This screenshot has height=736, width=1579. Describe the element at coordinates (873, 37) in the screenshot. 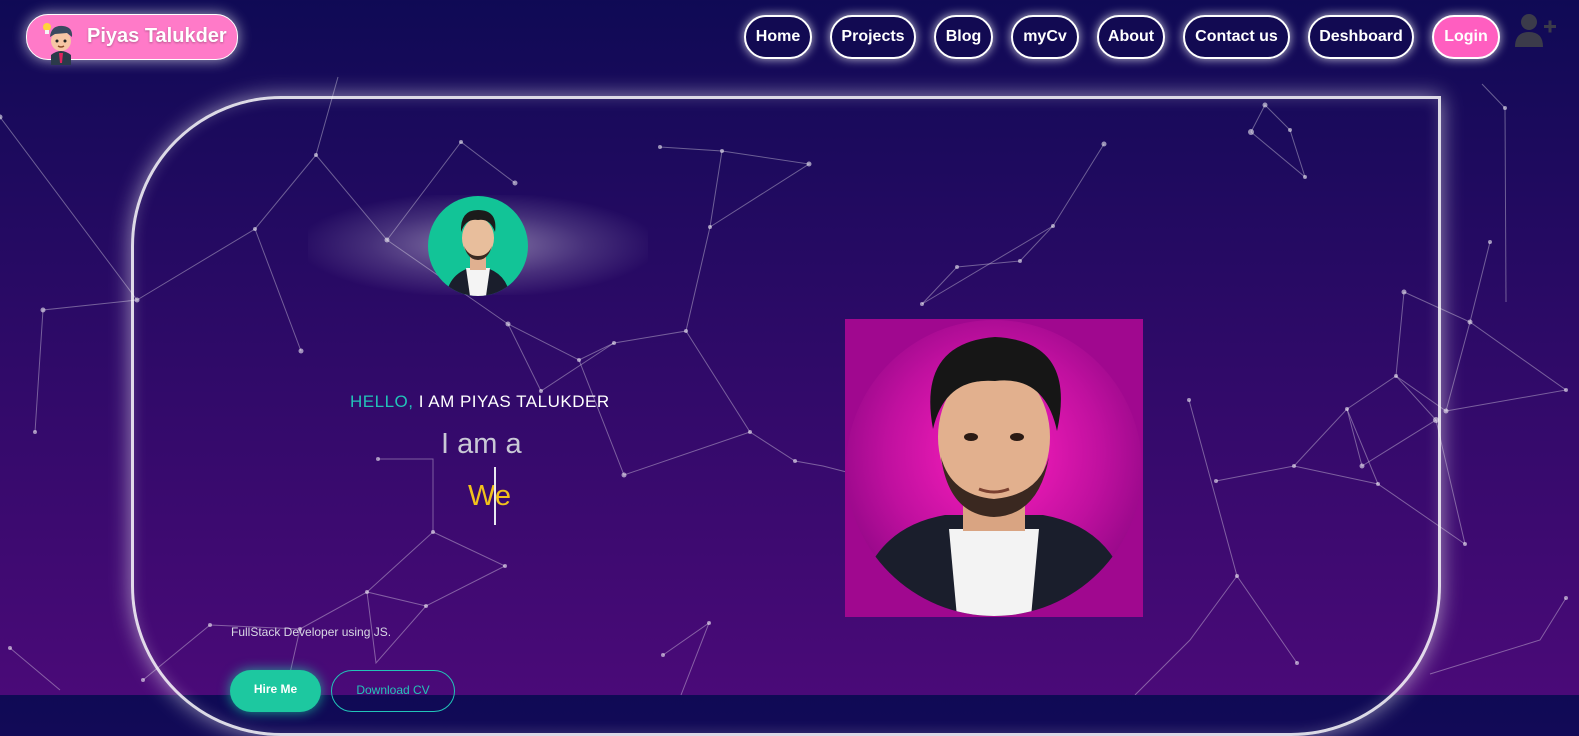

I see `nav-projects: Projects` at that location.